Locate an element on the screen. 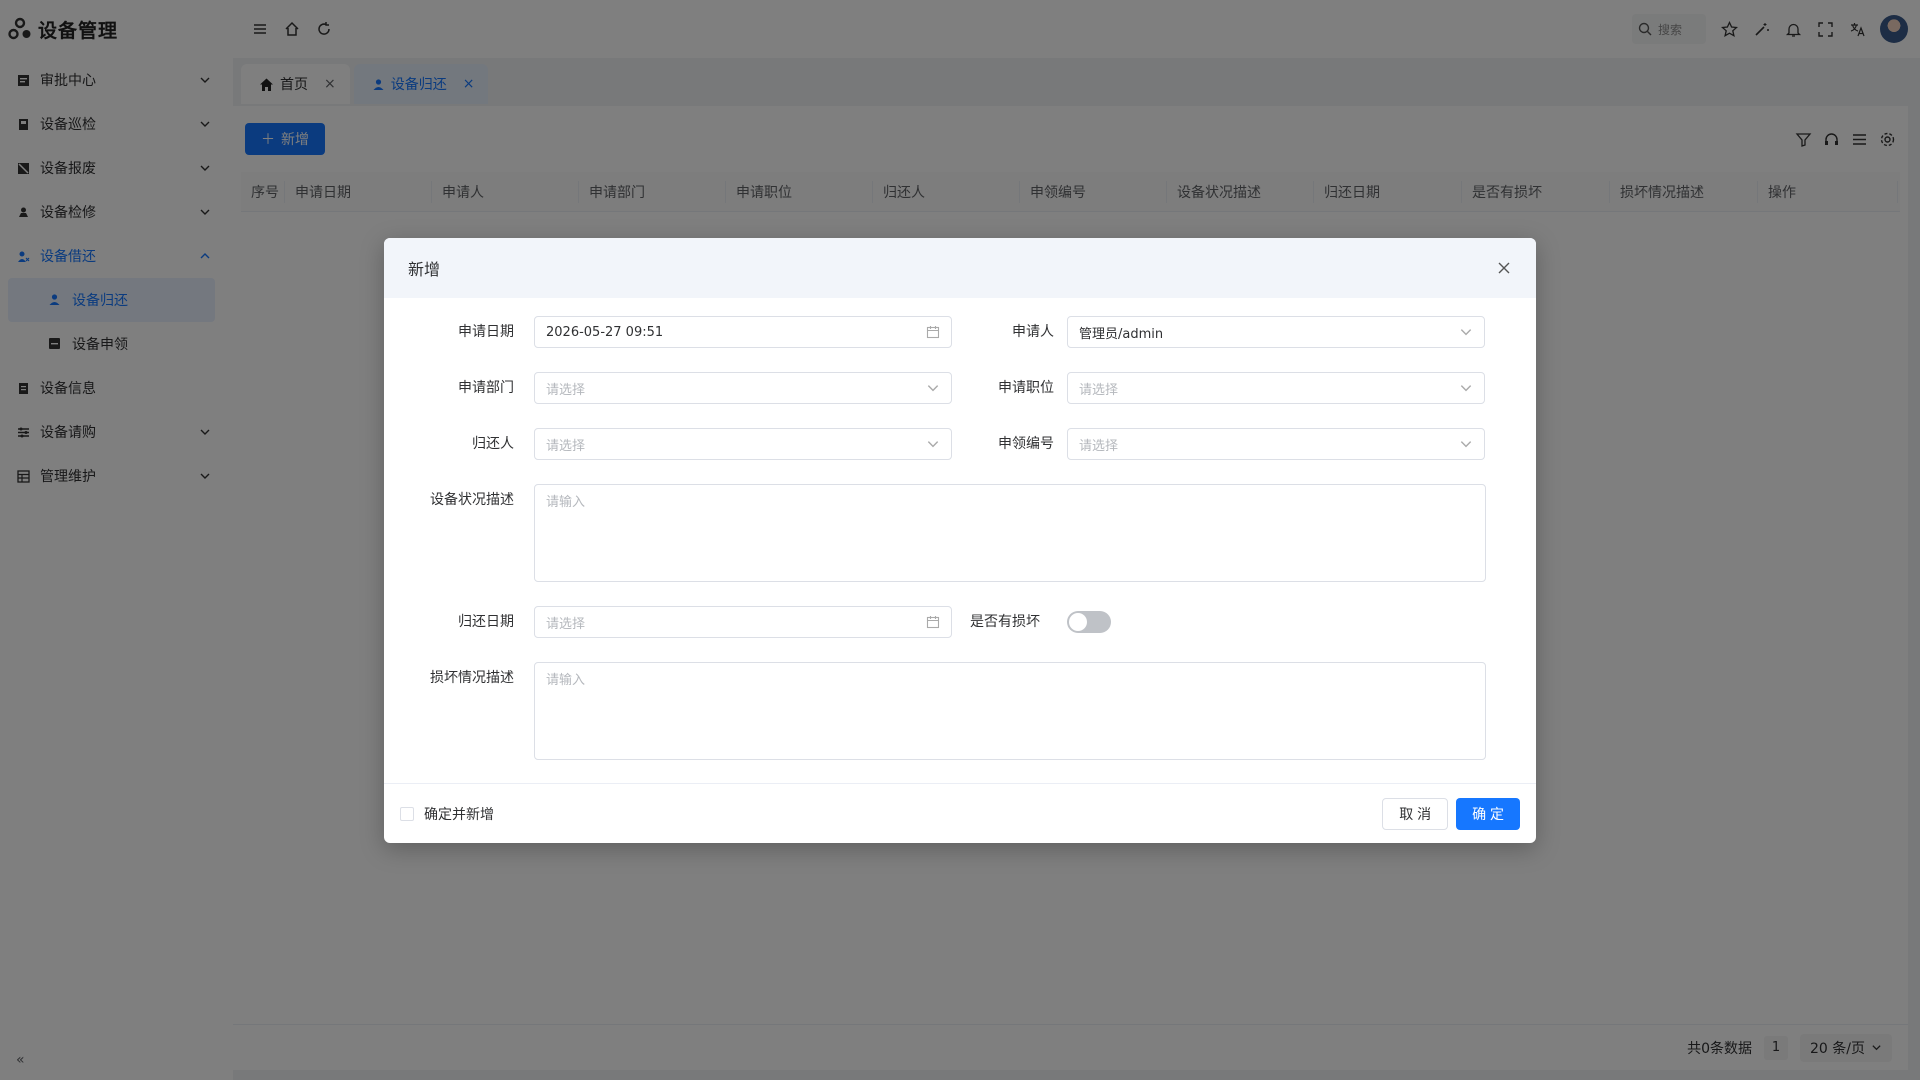  department-placeholder: 请选择 is located at coordinates (566, 390).